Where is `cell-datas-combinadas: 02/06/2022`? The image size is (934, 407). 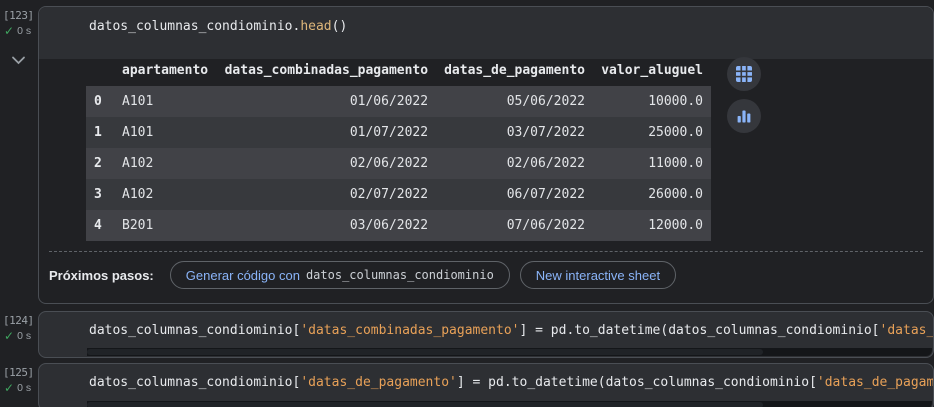 cell-datas-combinadas: 02/06/2022 is located at coordinates (389, 163).